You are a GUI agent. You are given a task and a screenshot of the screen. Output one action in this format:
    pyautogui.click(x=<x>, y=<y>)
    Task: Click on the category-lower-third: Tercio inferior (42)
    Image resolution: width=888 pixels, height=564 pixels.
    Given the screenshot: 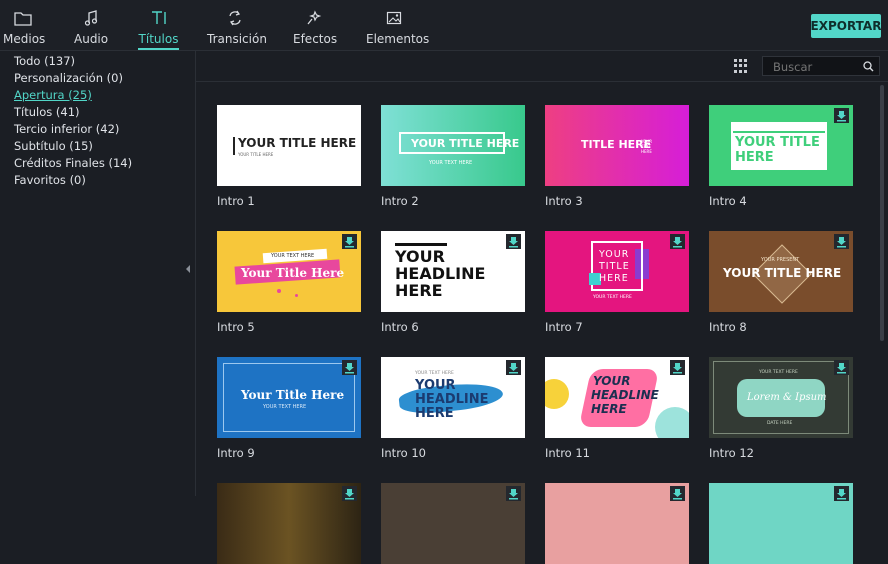 What is the action you would take?
    pyautogui.click(x=66, y=129)
    